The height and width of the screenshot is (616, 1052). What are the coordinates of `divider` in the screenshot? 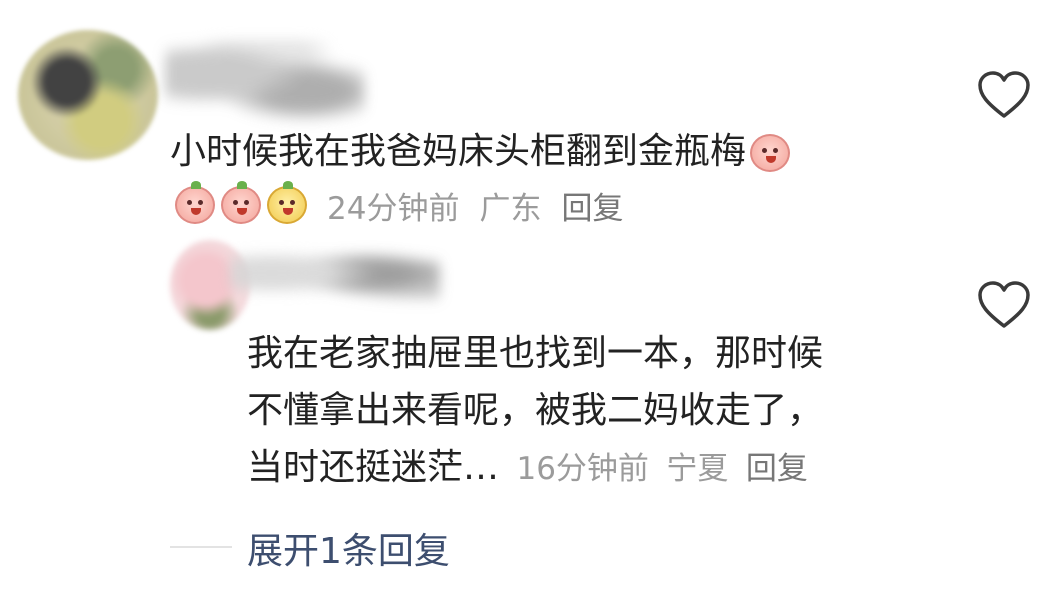 It's located at (201, 547).